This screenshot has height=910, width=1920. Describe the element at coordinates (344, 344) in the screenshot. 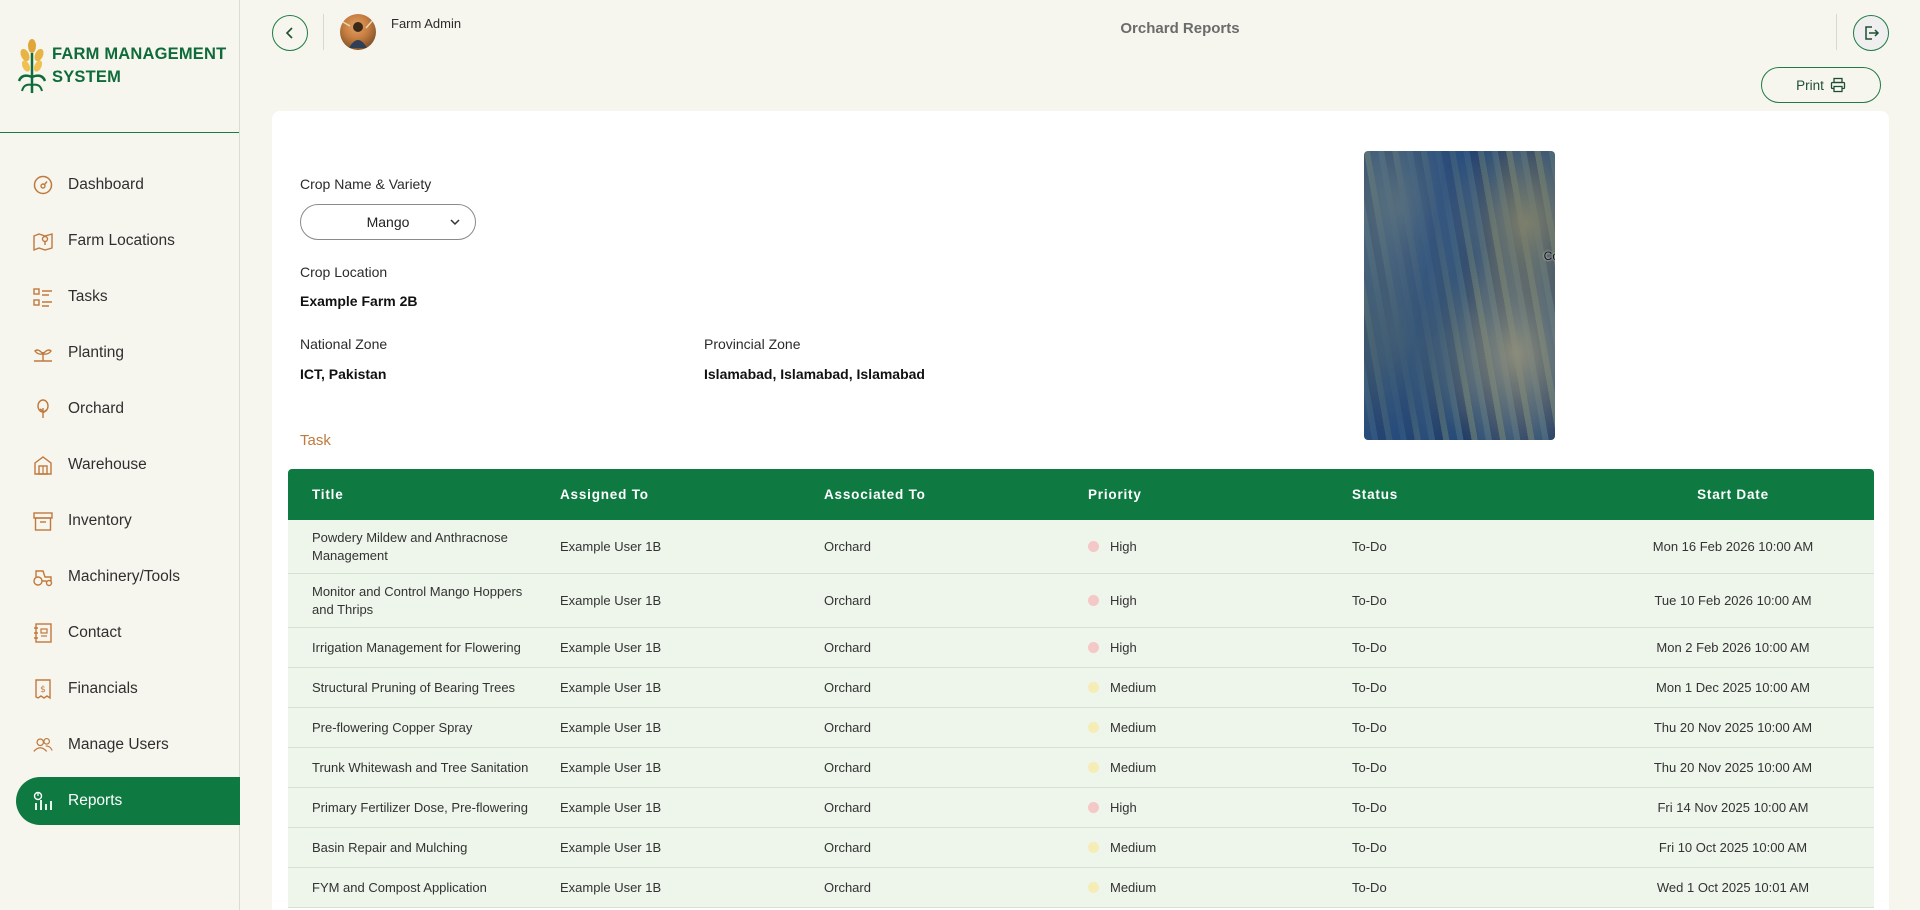

I see `national-zone-label: National Zone` at that location.